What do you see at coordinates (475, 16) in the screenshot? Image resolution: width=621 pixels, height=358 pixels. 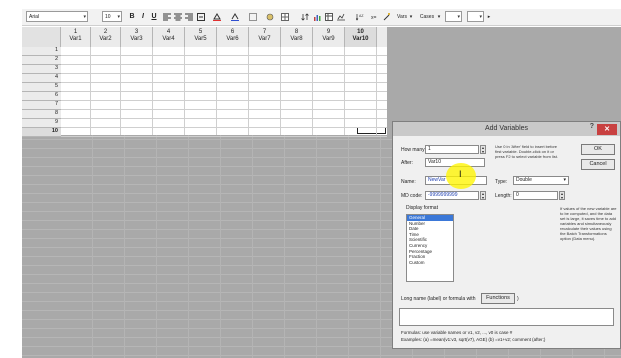 I see `view-select: ▾` at bounding box center [475, 16].